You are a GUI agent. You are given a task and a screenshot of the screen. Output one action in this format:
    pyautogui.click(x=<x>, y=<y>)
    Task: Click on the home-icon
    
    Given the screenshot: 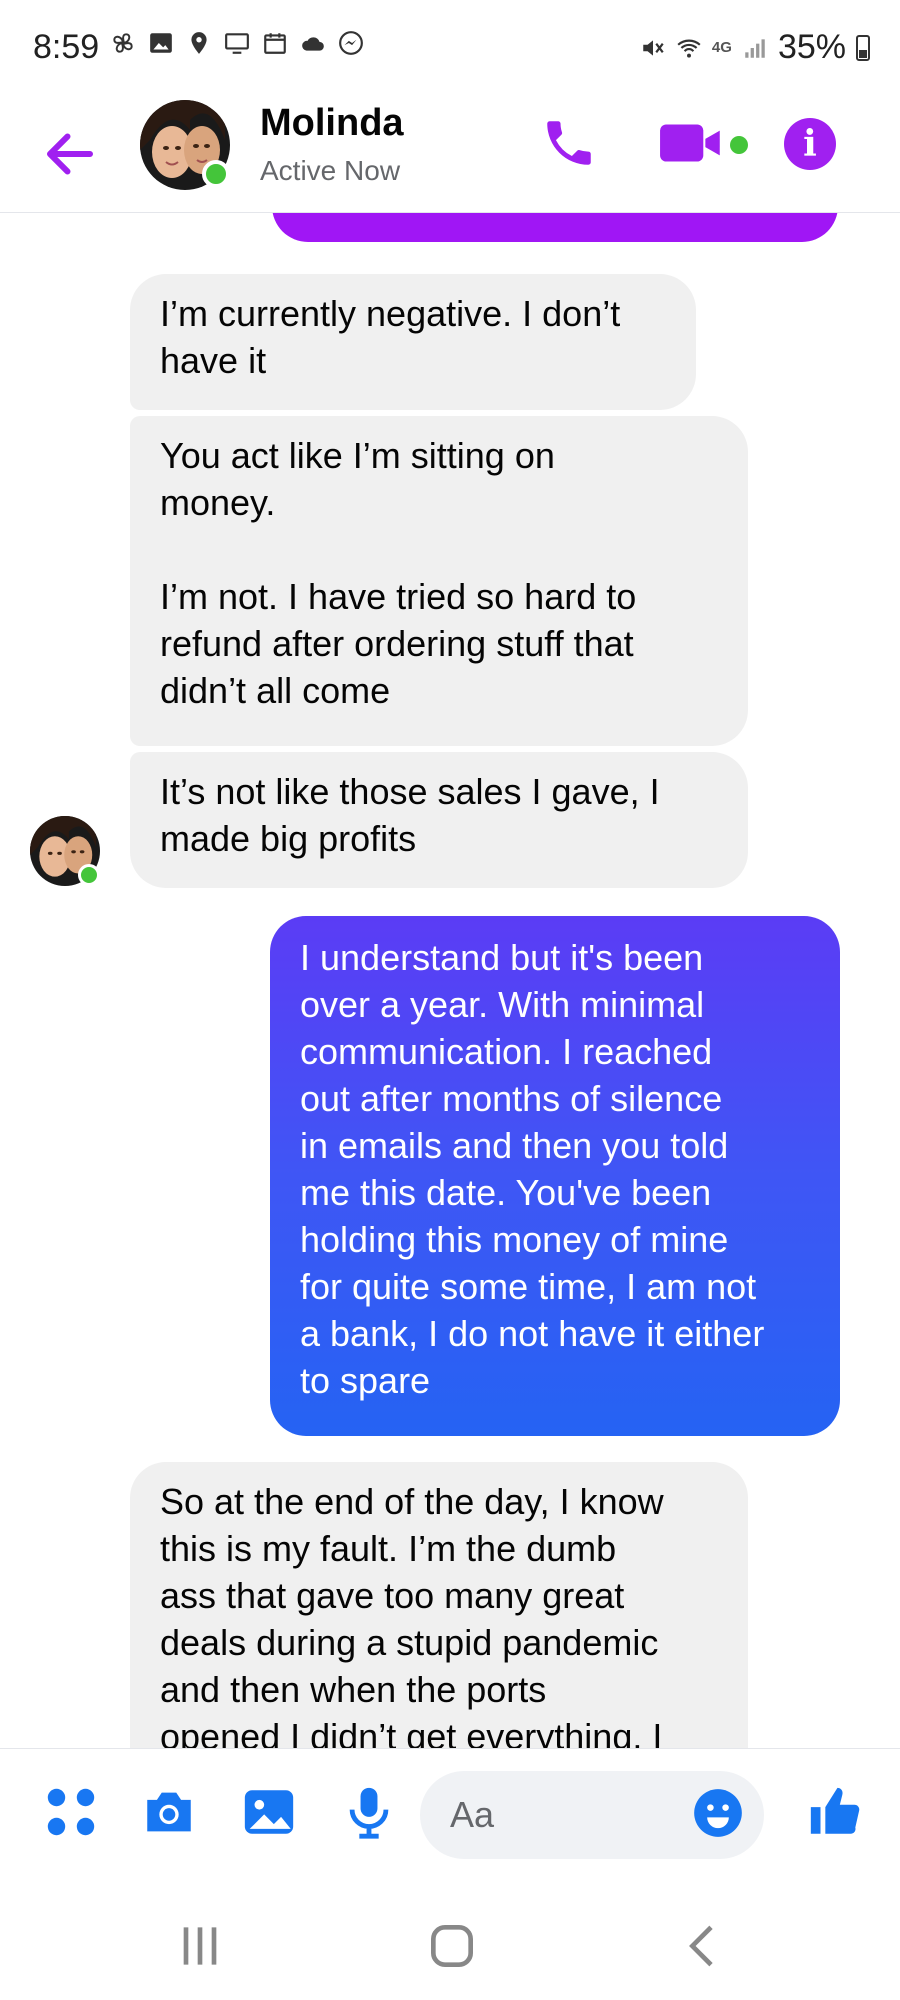 What is the action you would take?
    pyautogui.click(x=452, y=1946)
    